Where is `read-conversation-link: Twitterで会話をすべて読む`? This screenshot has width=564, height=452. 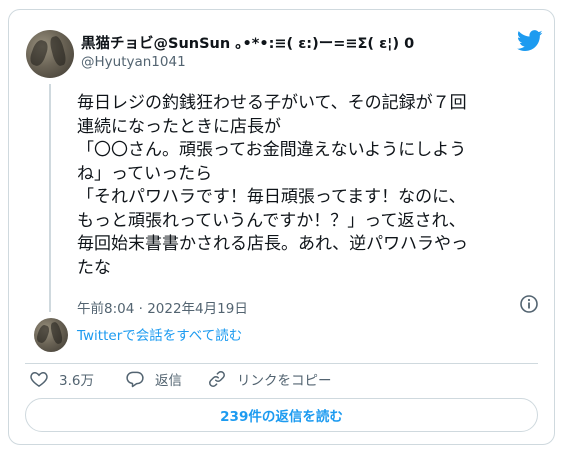 read-conversation-link: Twitterで会話をすべて読む is located at coordinates (159, 334).